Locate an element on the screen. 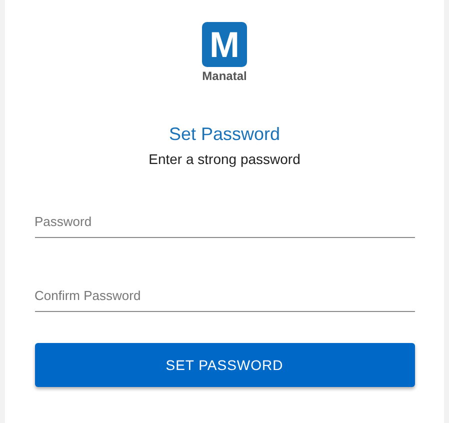  logo-mark: M is located at coordinates (225, 44).